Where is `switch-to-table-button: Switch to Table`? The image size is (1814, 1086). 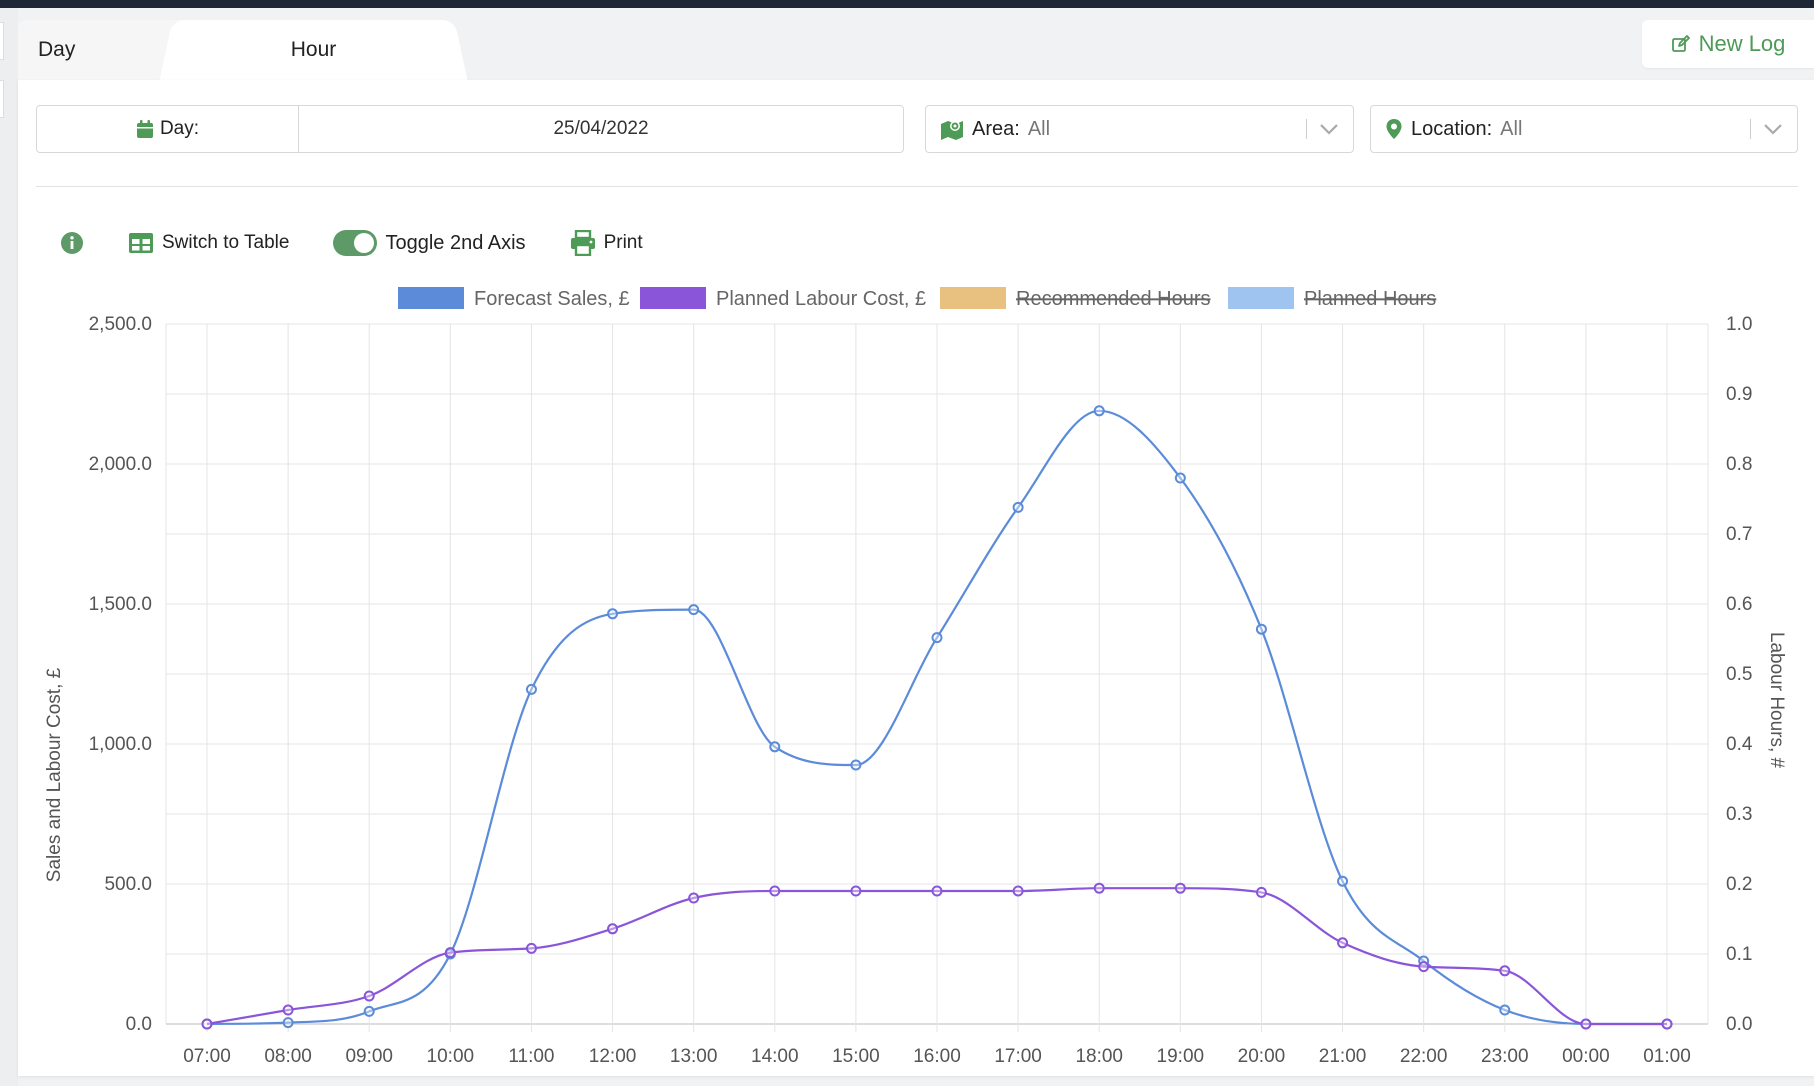 switch-to-table-button: Switch to Table is located at coordinates (208, 243).